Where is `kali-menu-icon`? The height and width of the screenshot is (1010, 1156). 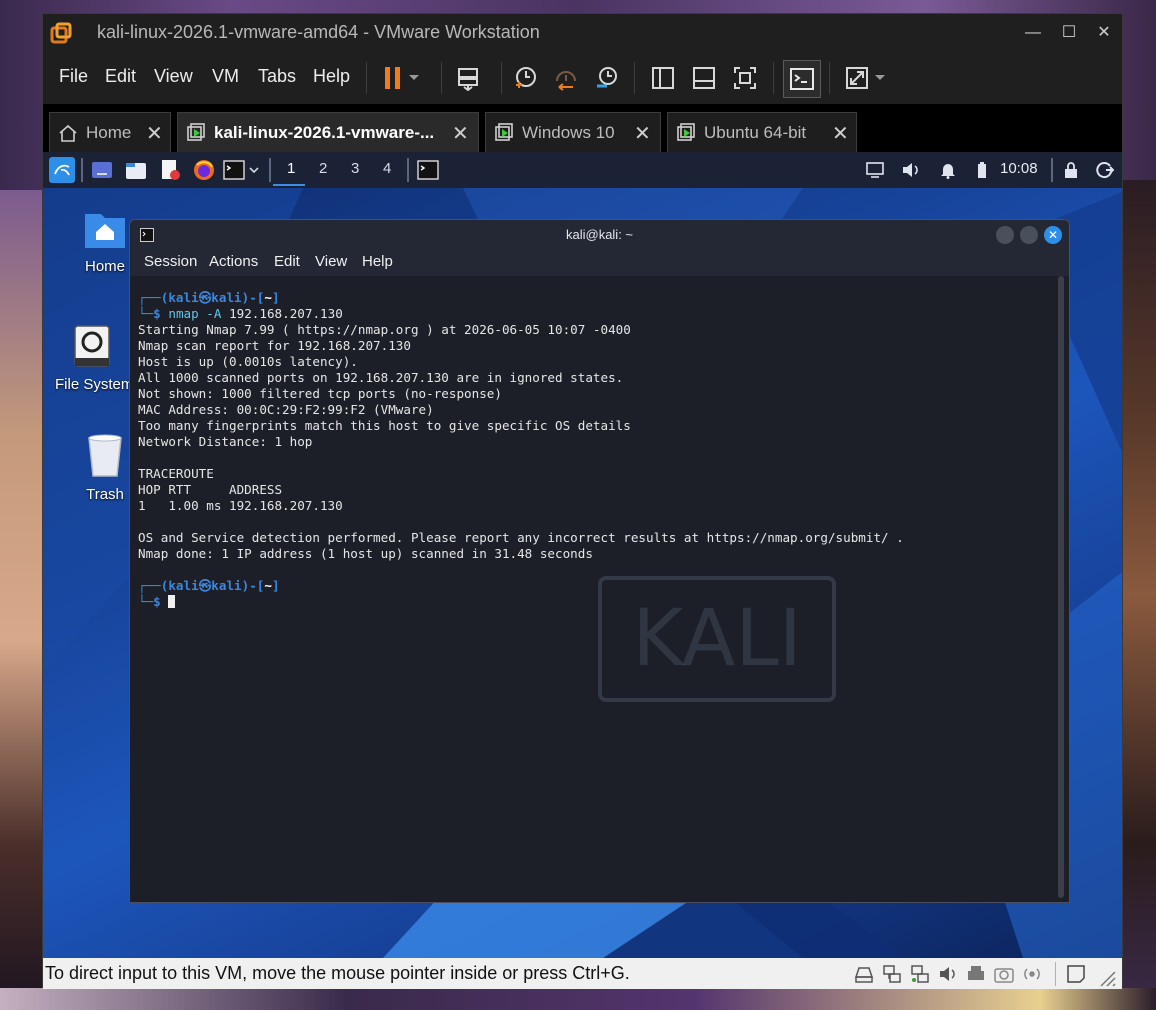
kali-menu-icon is located at coordinates (62, 170).